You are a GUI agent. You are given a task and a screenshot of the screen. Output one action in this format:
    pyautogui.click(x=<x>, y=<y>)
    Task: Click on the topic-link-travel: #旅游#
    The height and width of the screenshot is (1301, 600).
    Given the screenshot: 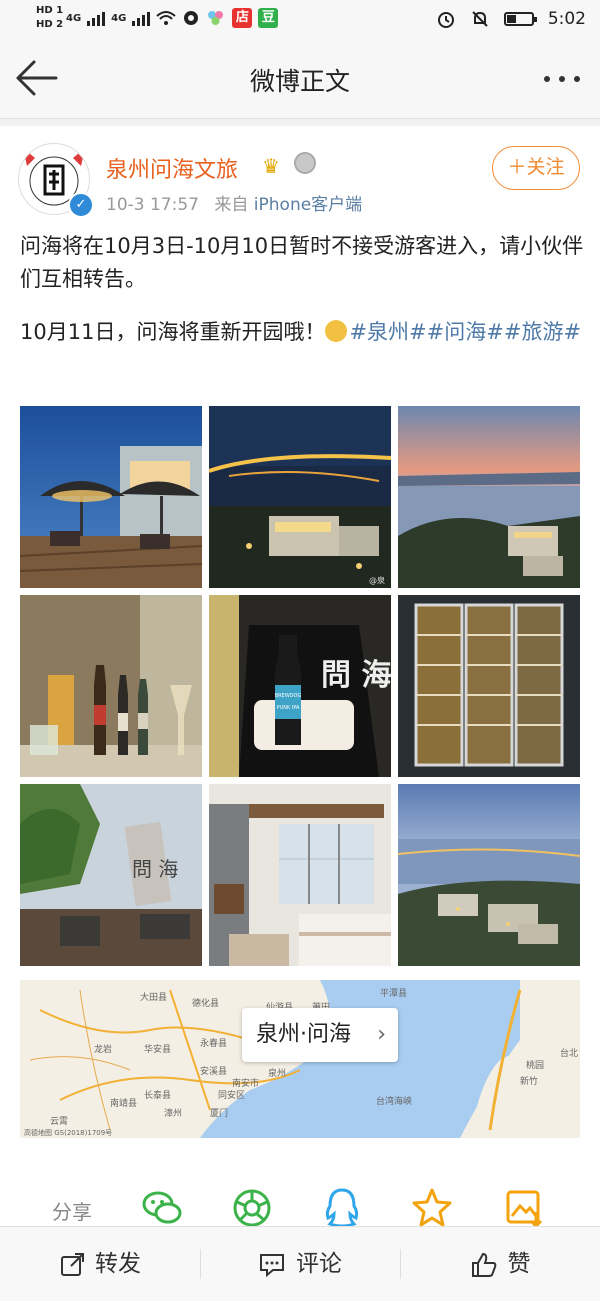 What is the action you would take?
    pyautogui.click(x=542, y=332)
    